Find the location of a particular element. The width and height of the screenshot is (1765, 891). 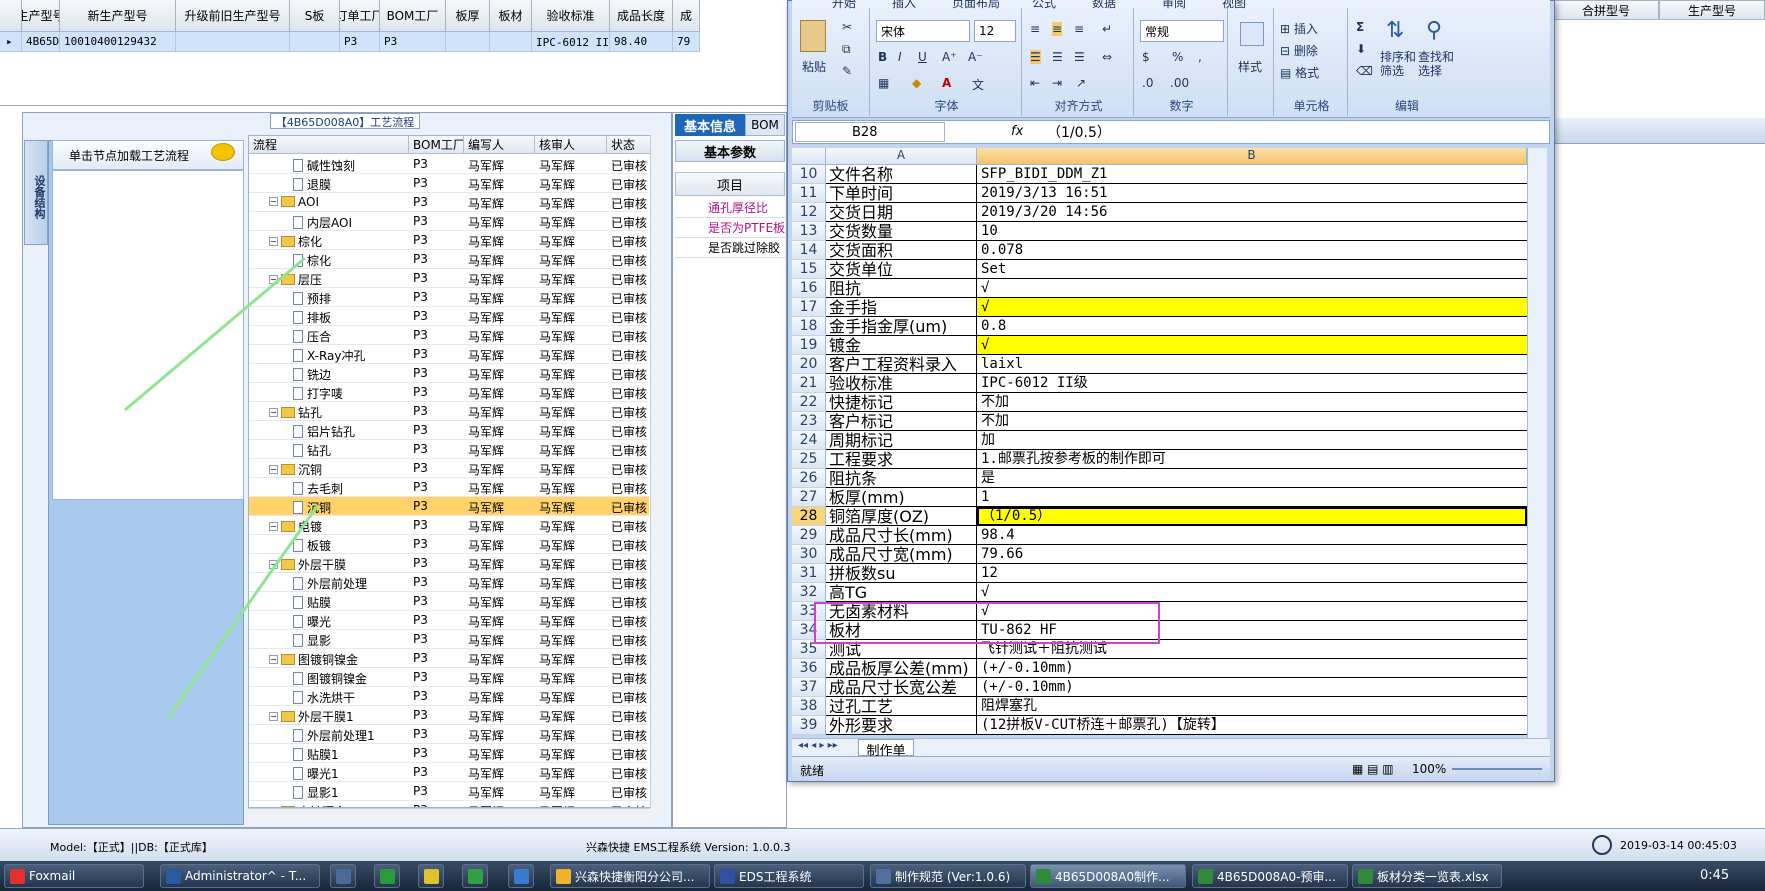

view-buttons: ▦ ▤ ▥ is located at coordinates (1373, 769).